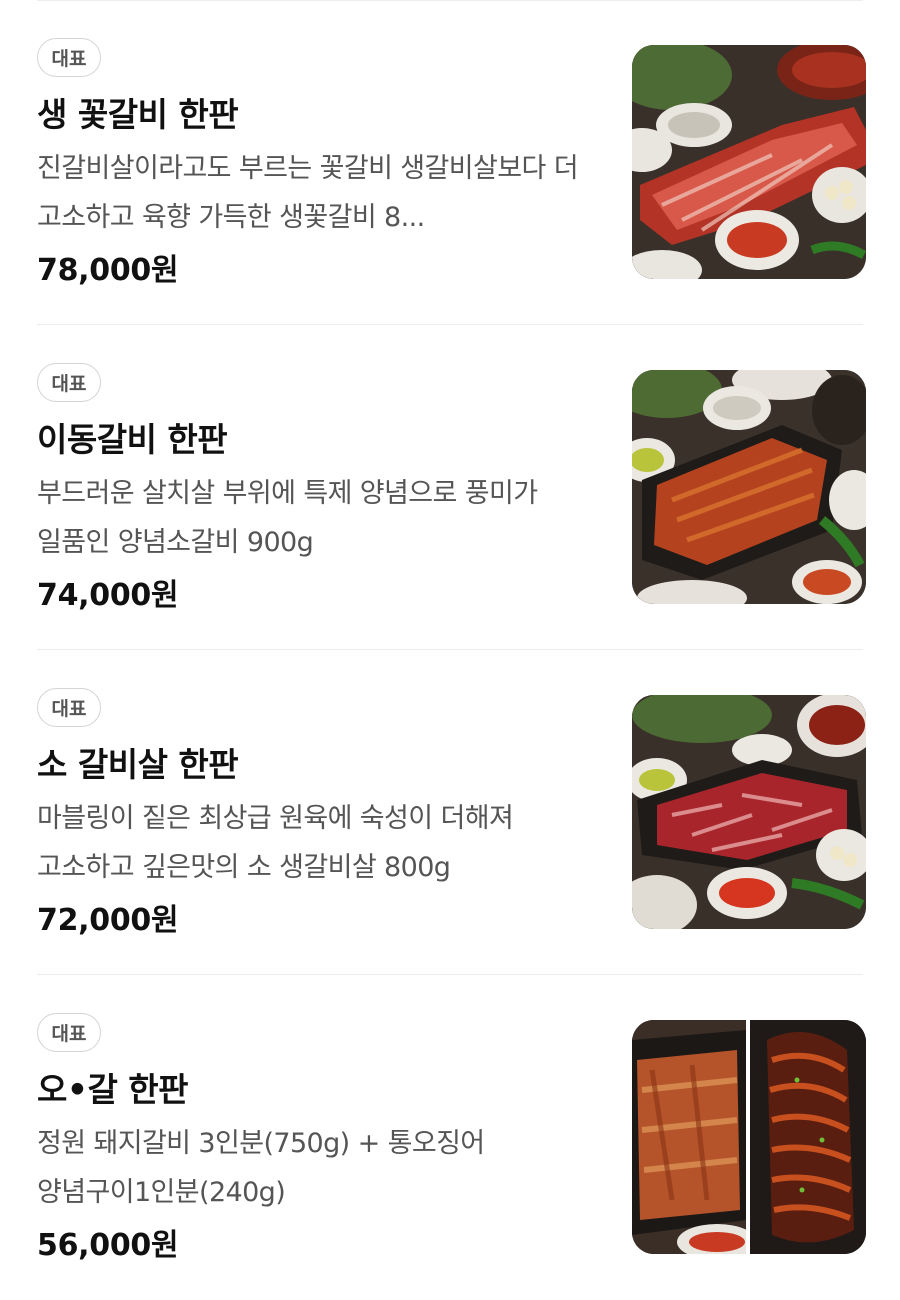  I want to click on menu-item-title: 소 갈비살 한판, so click(138, 764).